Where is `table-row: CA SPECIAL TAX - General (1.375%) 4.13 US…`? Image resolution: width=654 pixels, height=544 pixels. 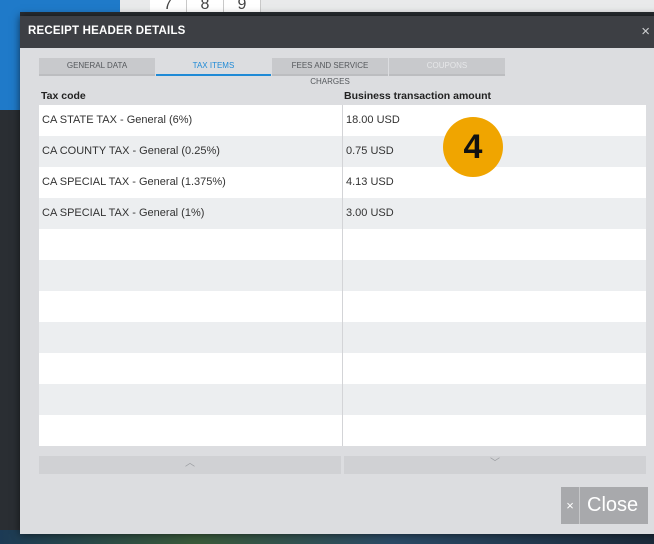 table-row: CA SPECIAL TAX - General (1.375%) 4.13 US… is located at coordinates (342, 182).